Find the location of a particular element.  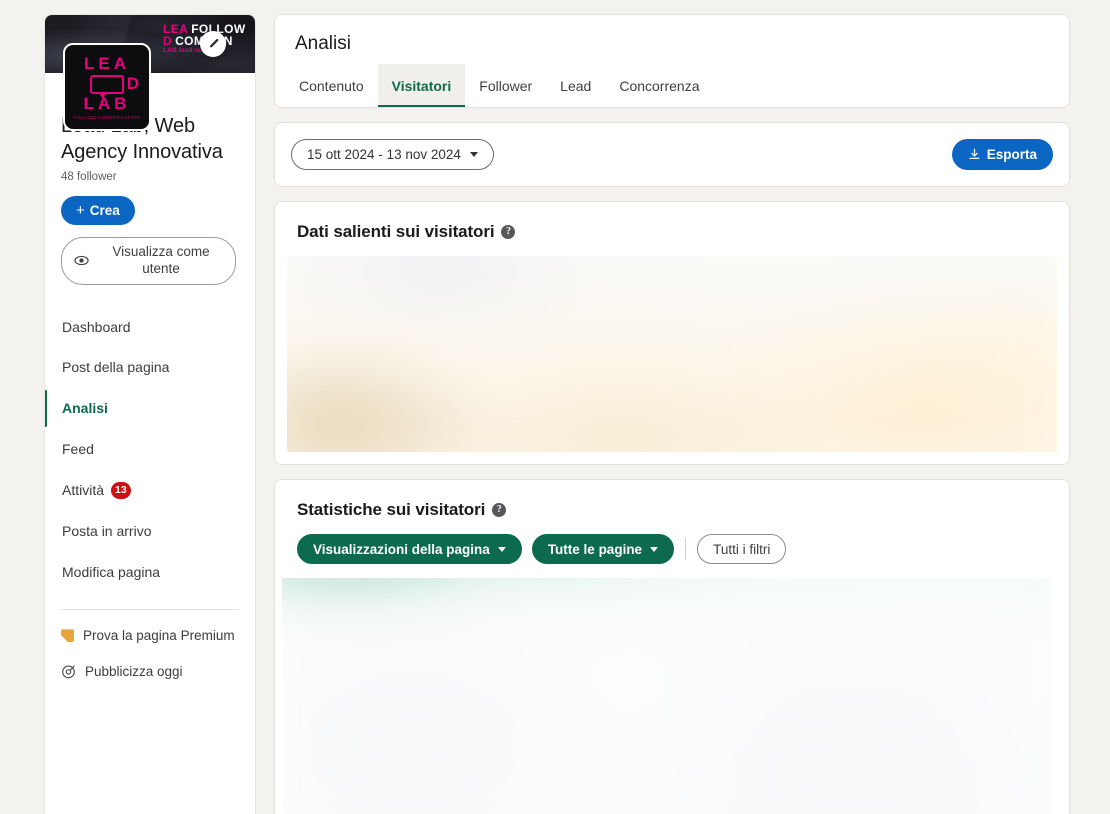

sidebar-promo-label: Pubblicizza oggi is located at coordinates (134, 671).